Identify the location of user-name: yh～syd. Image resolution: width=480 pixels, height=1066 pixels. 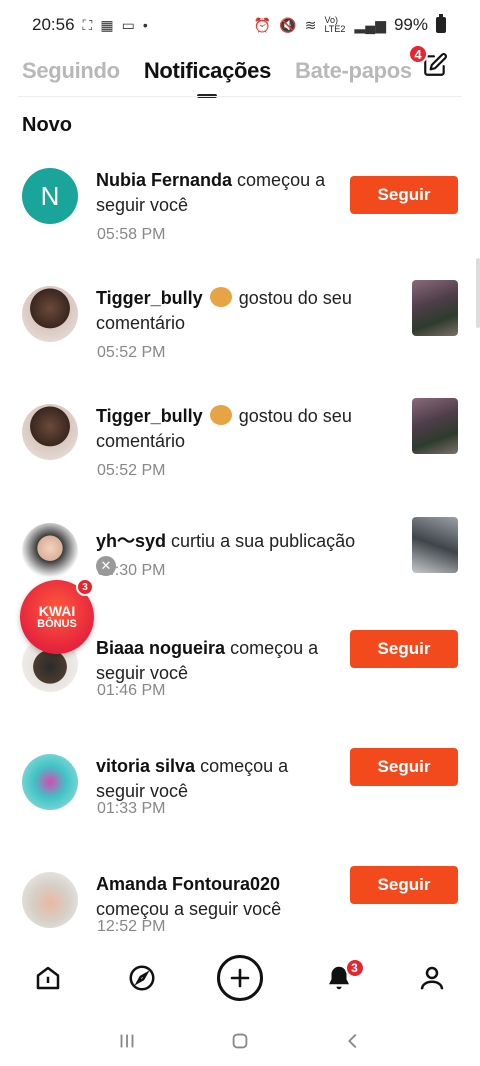
(131, 541).